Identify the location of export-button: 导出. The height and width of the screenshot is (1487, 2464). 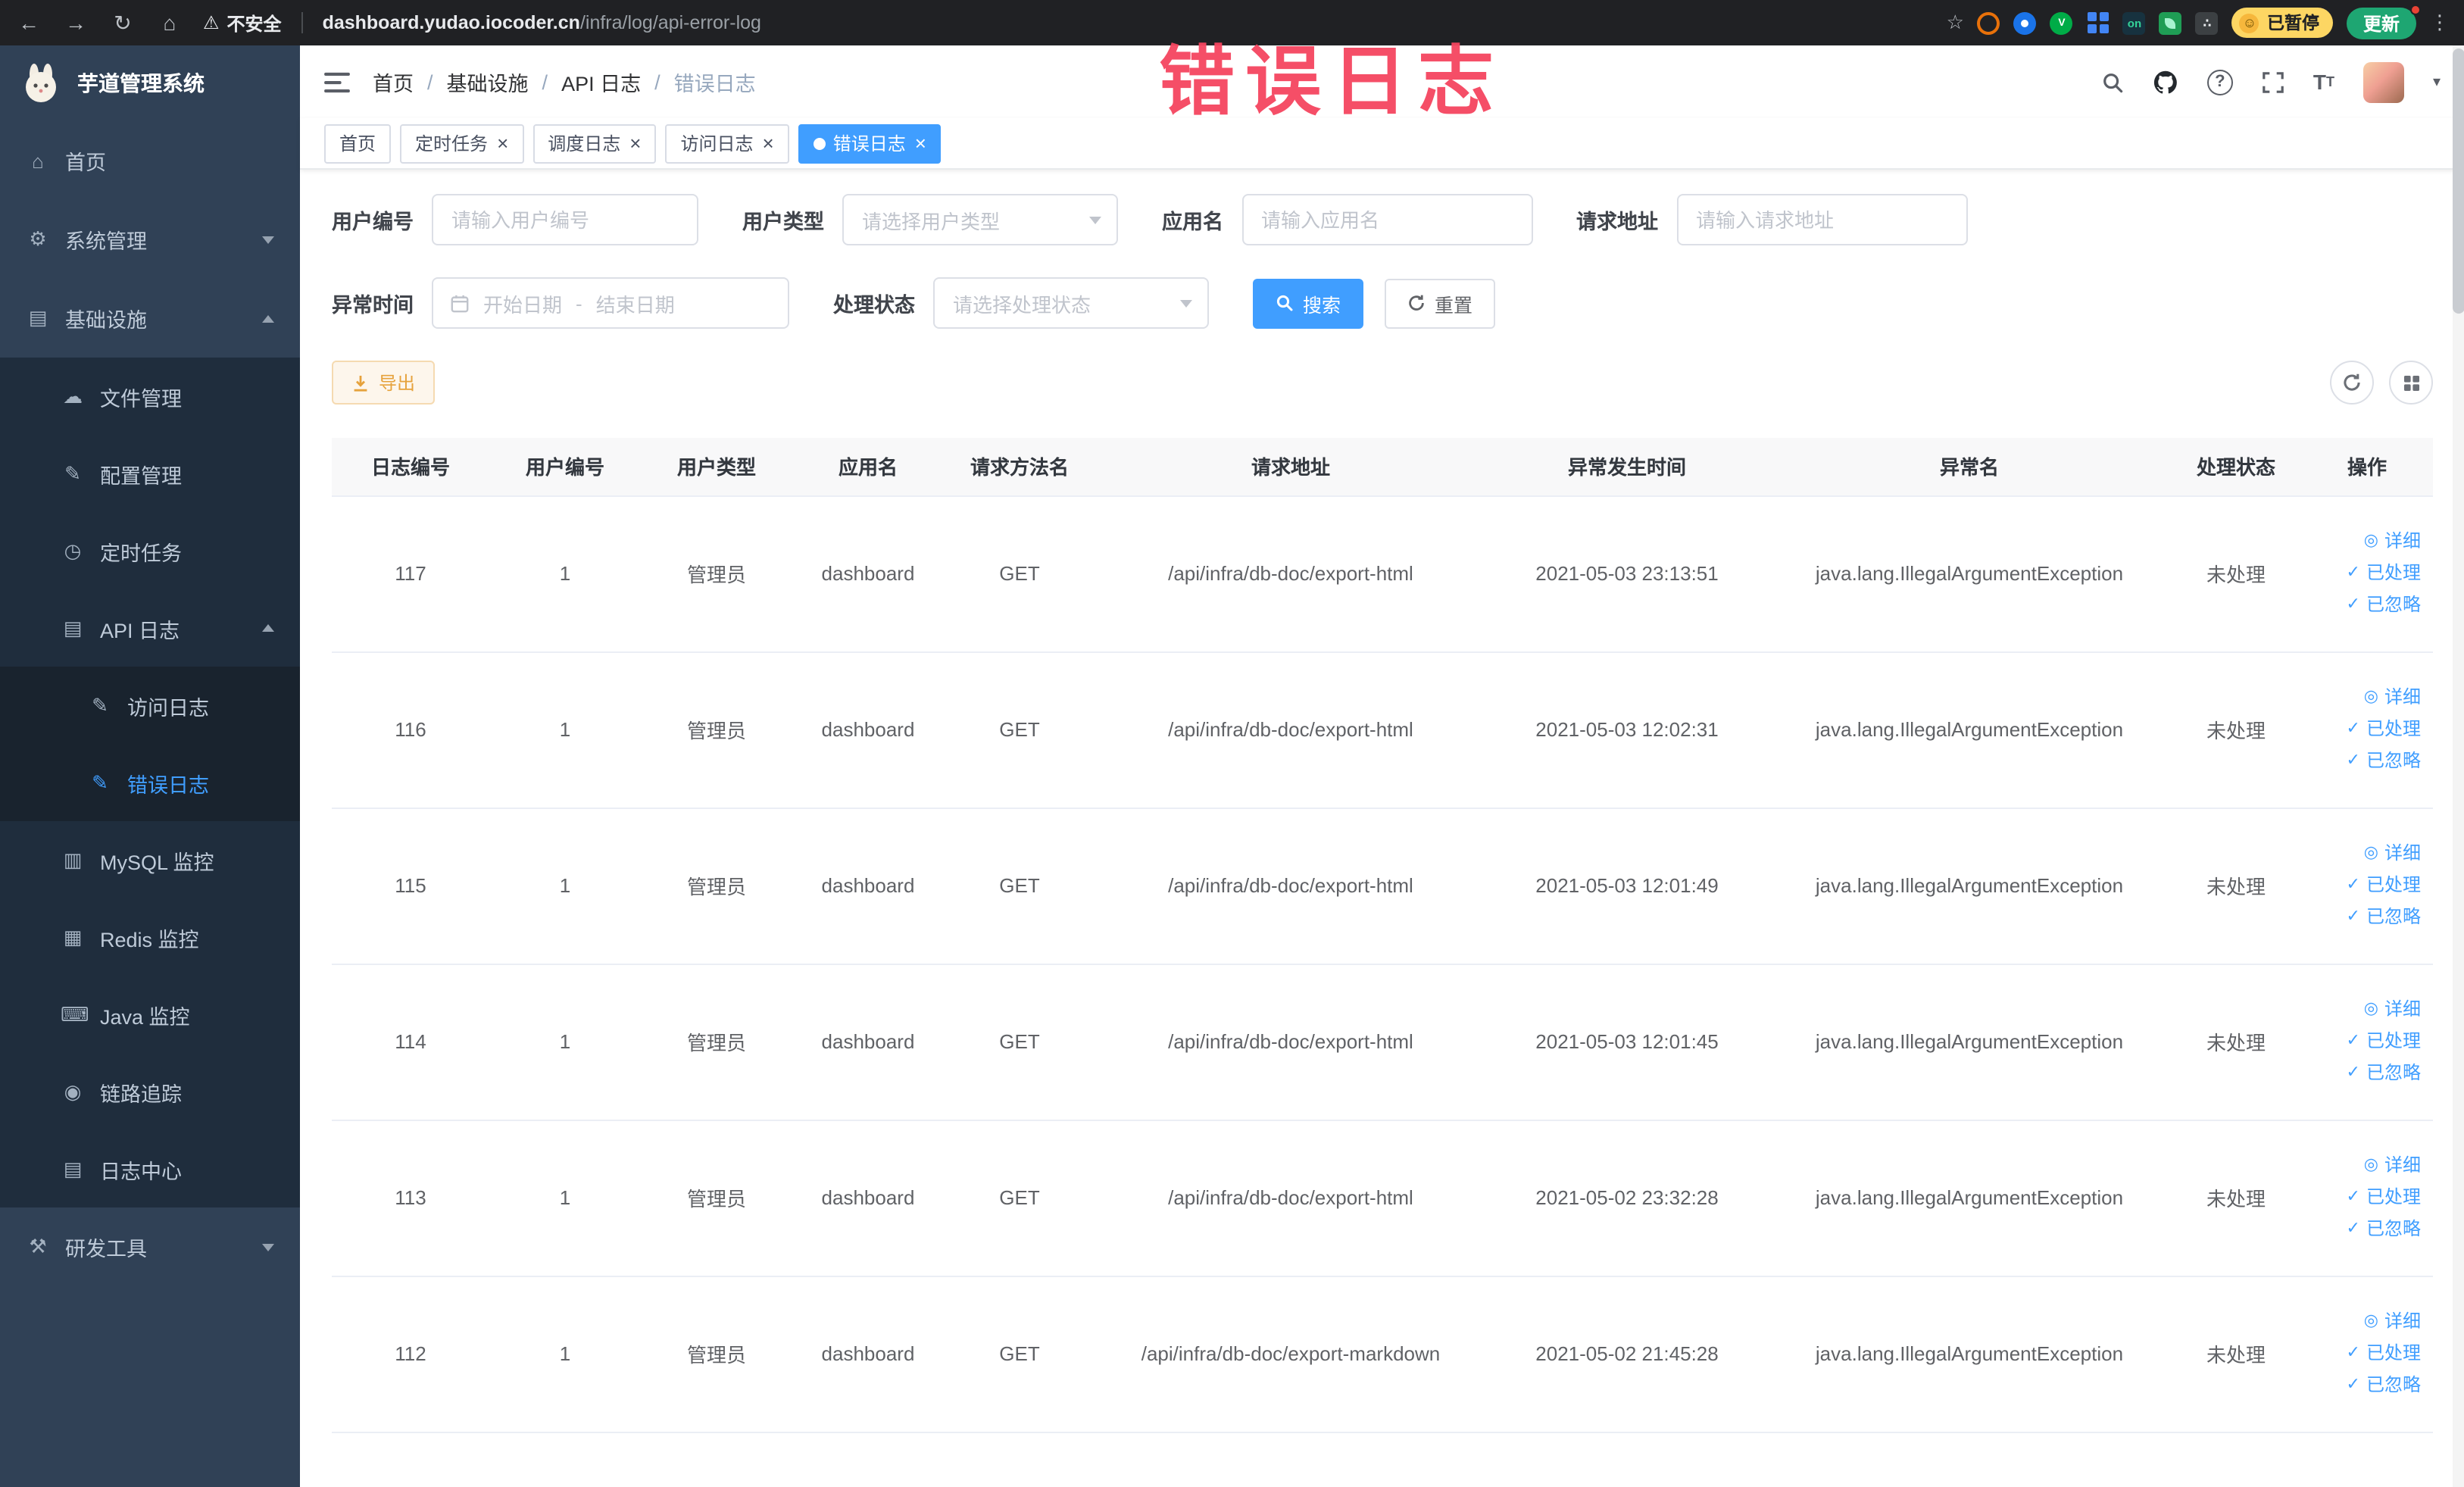
(384, 383).